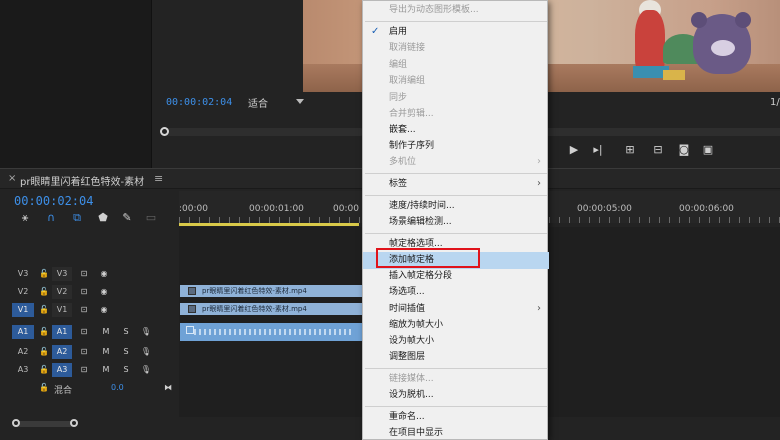 The height and width of the screenshot is (440, 780). What do you see at coordinates (456, 98) in the screenshot?
I see `menu-item-synchronize: 同步` at bounding box center [456, 98].